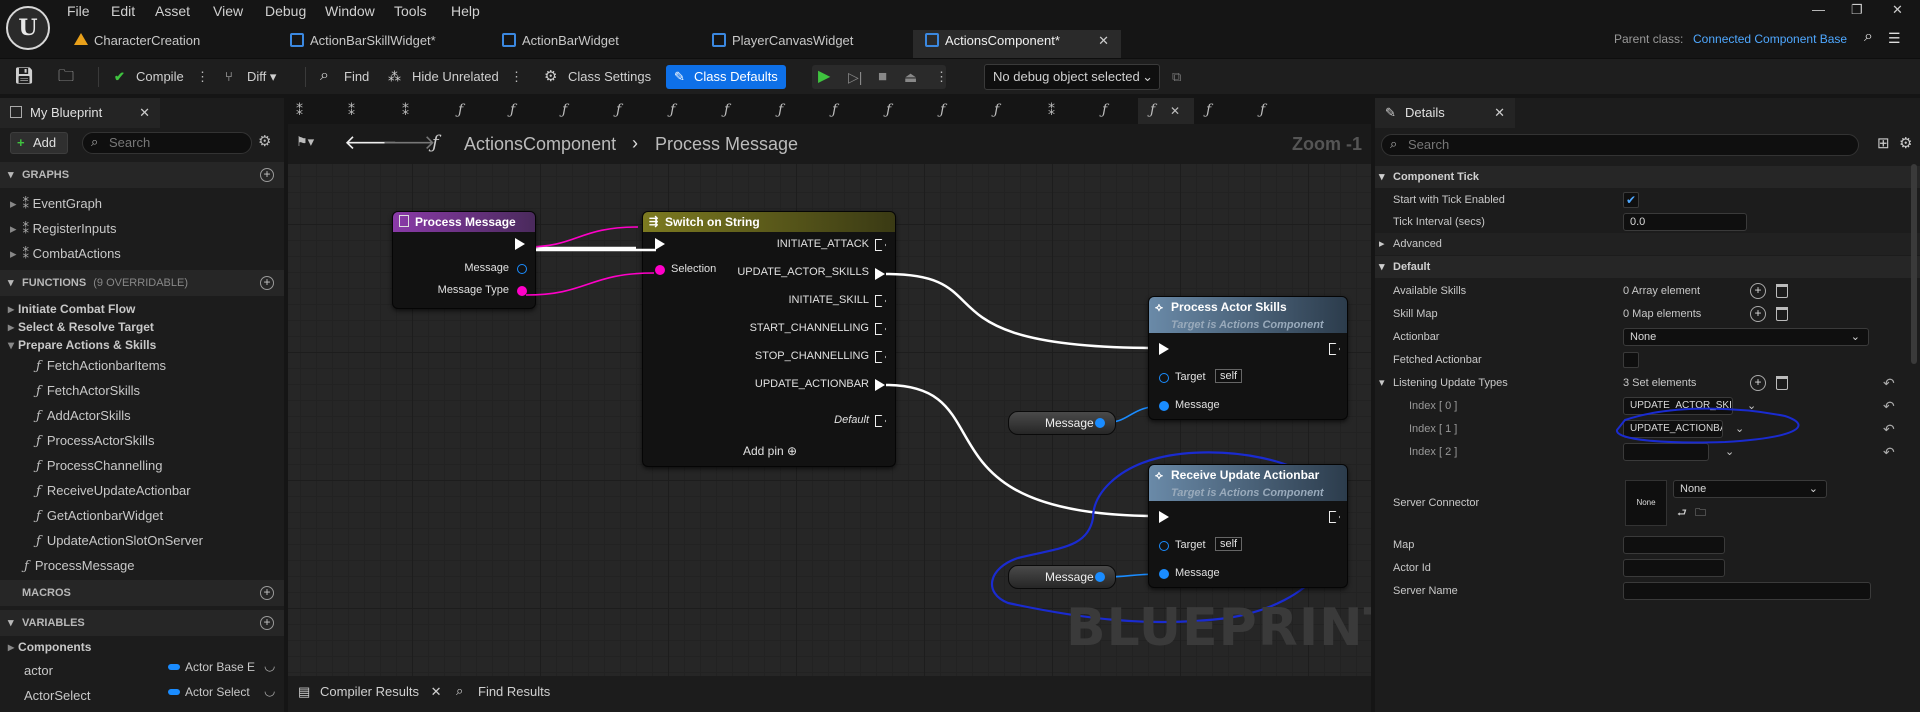 This screenshot has height=712, width=1920. What do you see at coordinates (1868, 37) in the screenshot?
I see `search-icon: ⌕` at bounding box center [1868, 37].